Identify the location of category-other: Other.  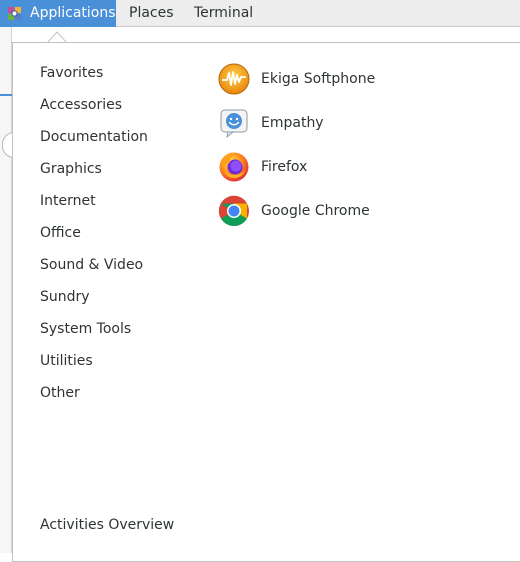
(60, 393).